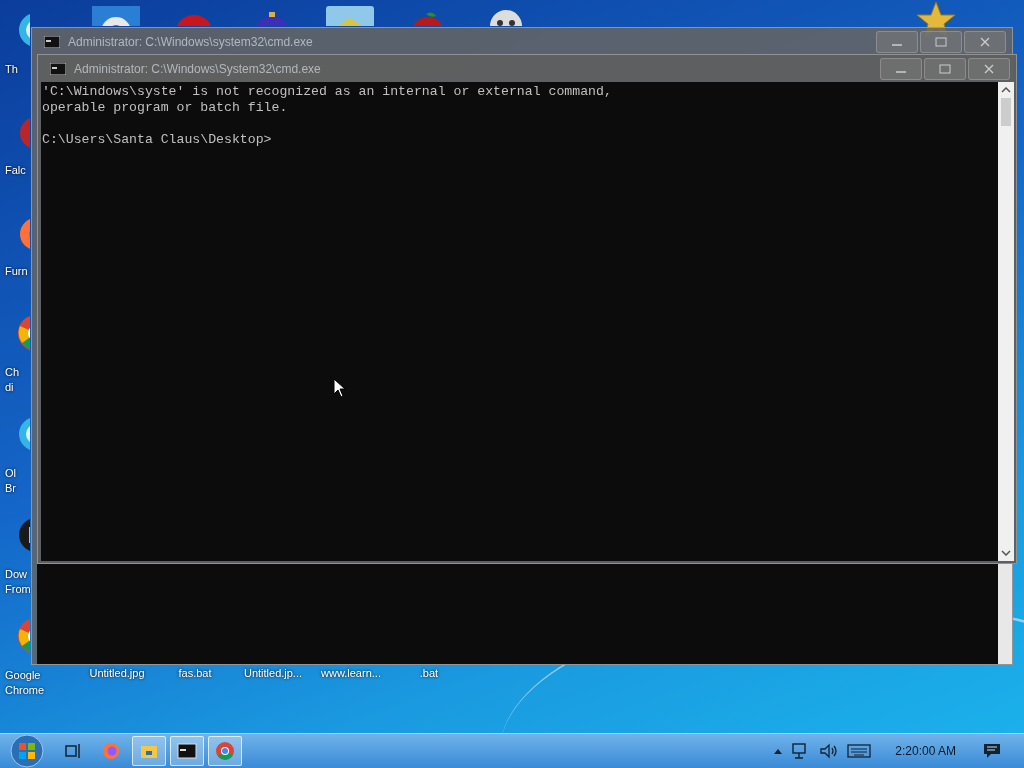 The image size is (1024, 768). Describe the element at coordinates (1006, 112) in the screenshot. I see `scroll-thumb` at that location.